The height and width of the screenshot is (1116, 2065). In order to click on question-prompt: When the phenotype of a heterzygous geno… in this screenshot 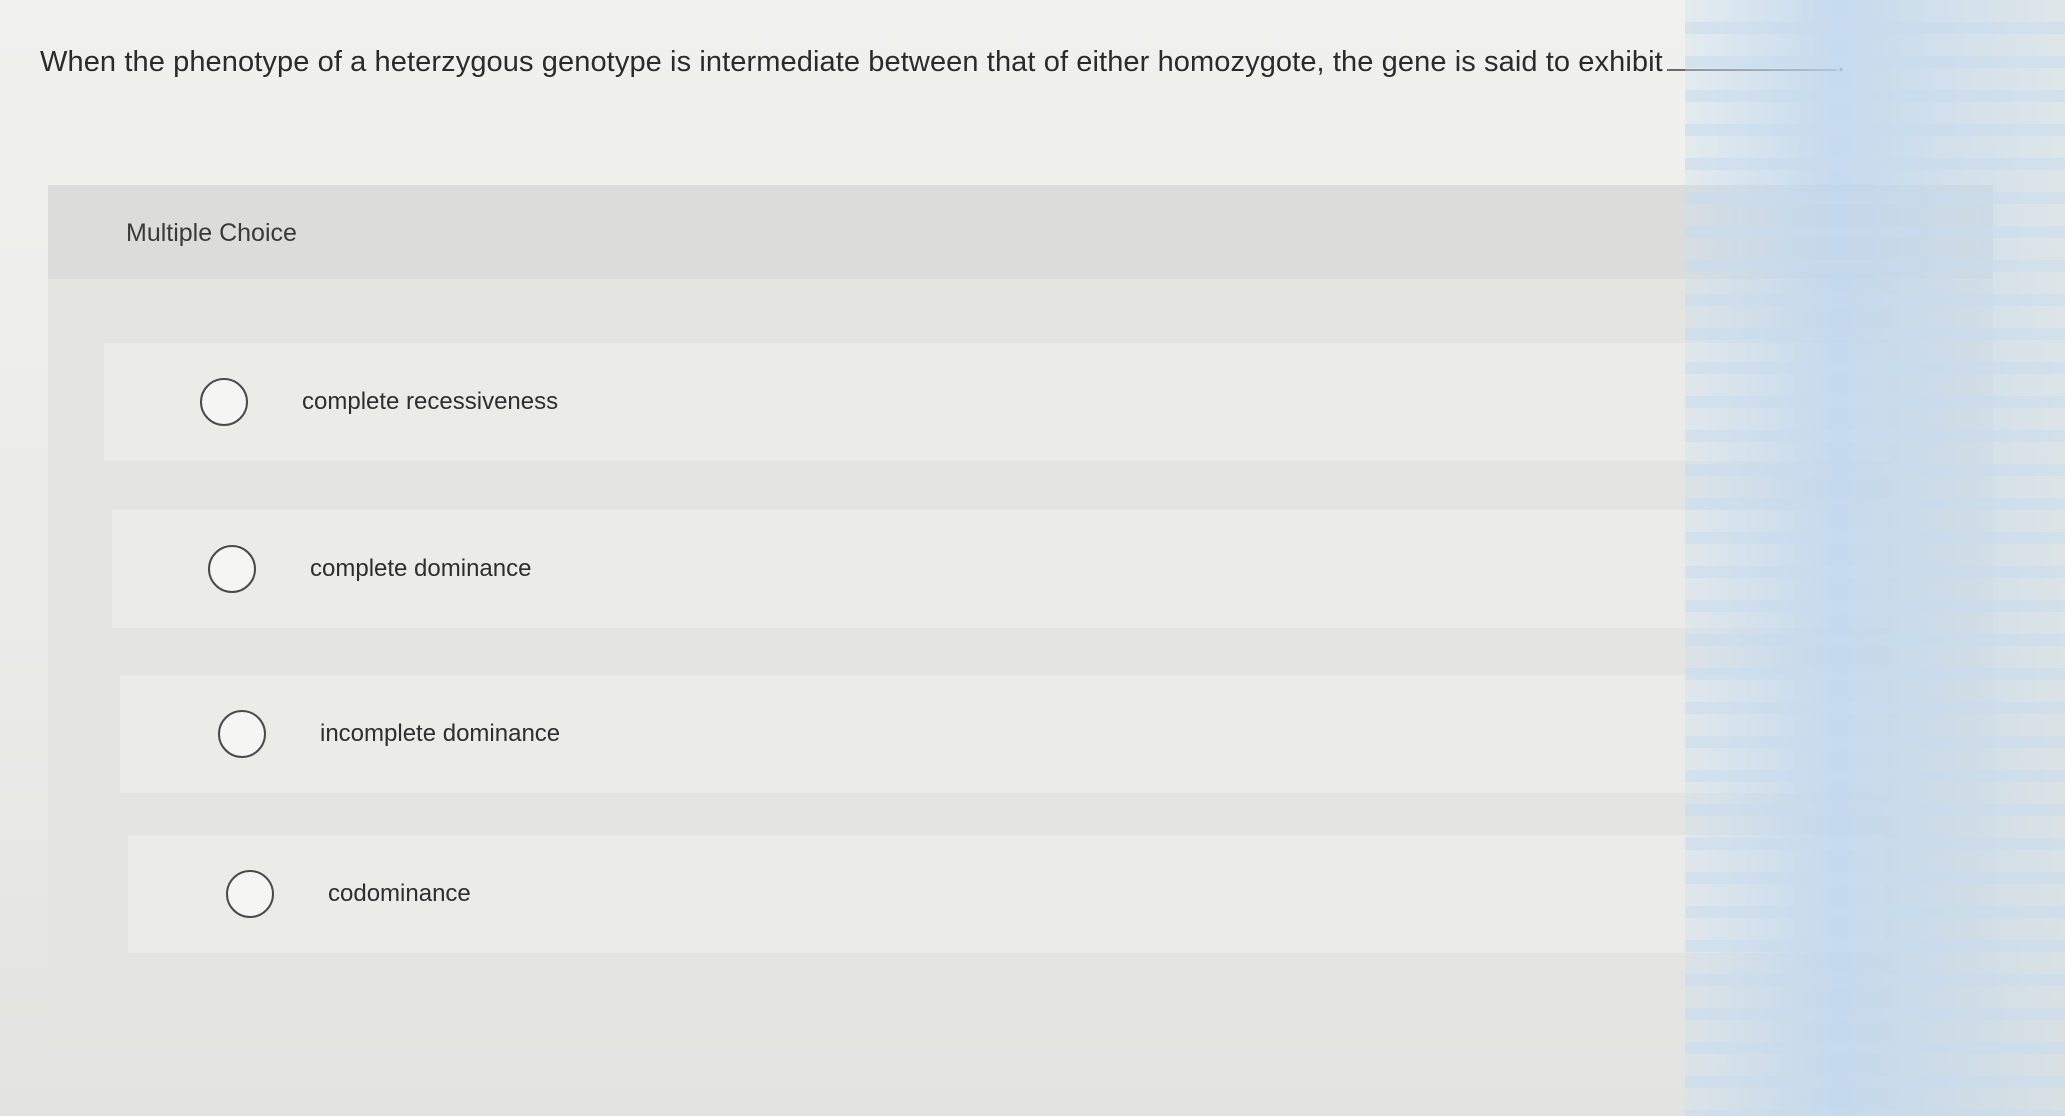, I will do `click(942, 62)`.